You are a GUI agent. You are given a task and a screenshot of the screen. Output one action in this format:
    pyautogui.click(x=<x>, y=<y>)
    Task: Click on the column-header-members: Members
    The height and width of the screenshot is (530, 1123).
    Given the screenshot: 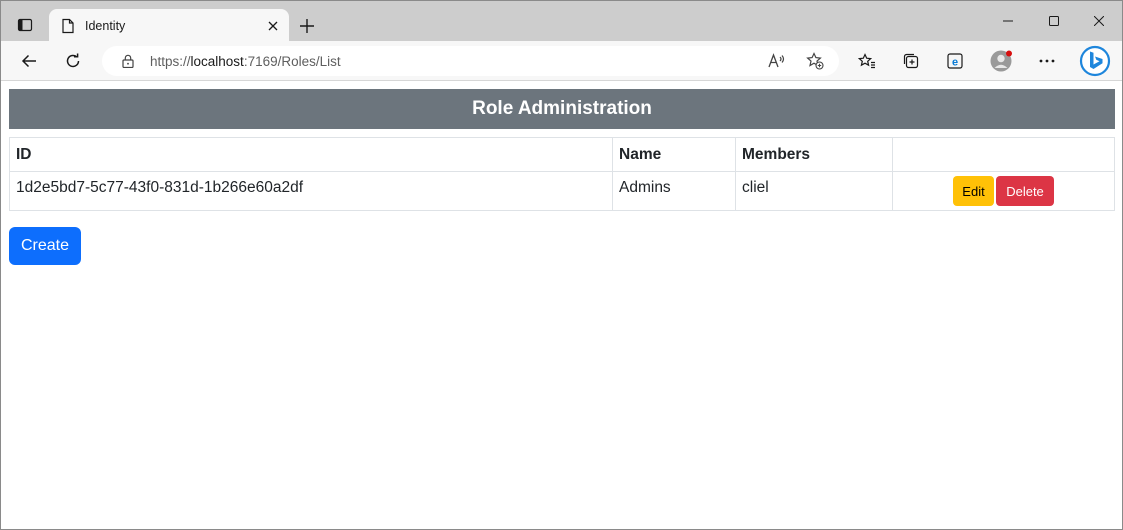 What is the action you would take?
    pyautogui.click(x=814, y=154)
    